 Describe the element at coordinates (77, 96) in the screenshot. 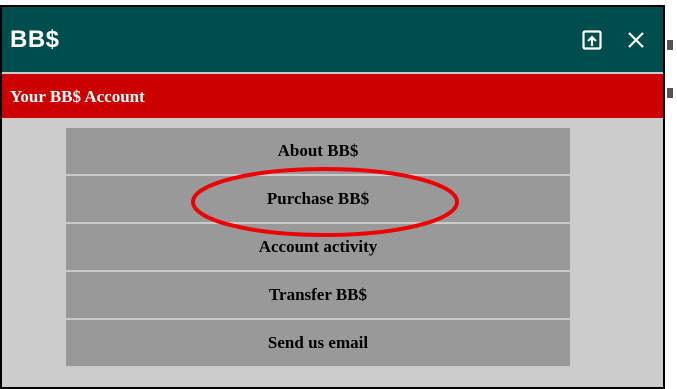

I see `account-header-title: Your BB$ Account` at that location.